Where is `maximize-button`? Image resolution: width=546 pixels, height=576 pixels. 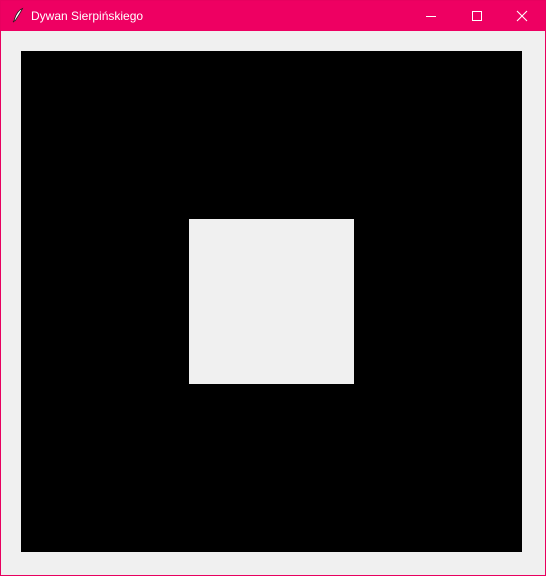
maximize-button is located at coordinates (477, 16).